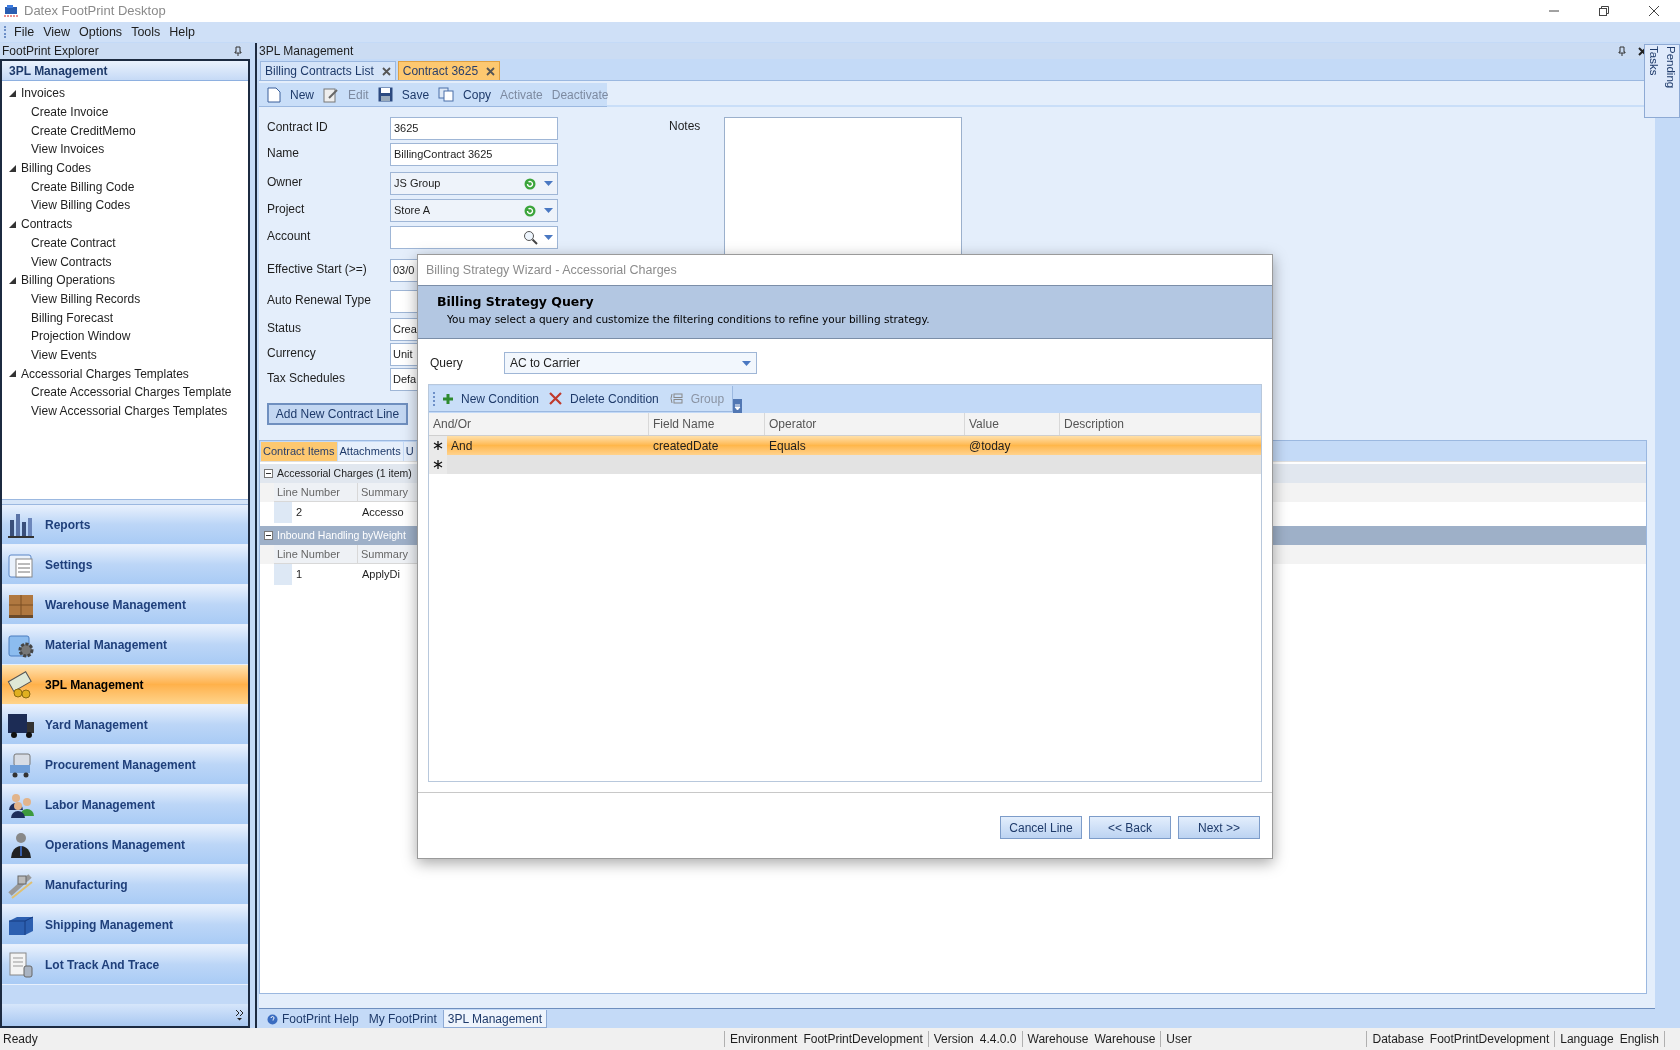 The image size is (1680, 1050). Describe the element at coordinates (494, 1019) in the screenshot. I see `bottom-tab: 3PL Management` at that location.